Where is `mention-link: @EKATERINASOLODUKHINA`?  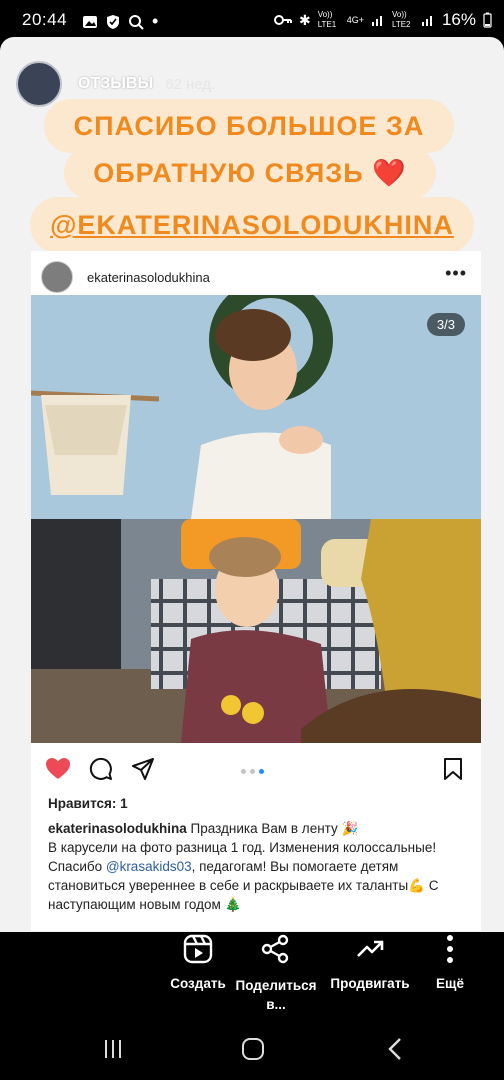
mention-link: @EKATERINASOLODUKHINA is located at coordinates (252, 225).